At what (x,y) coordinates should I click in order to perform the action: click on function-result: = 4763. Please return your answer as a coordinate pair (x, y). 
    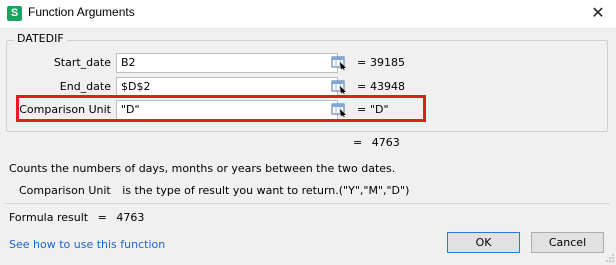
    Looking at the image, I should click on (376, 142).